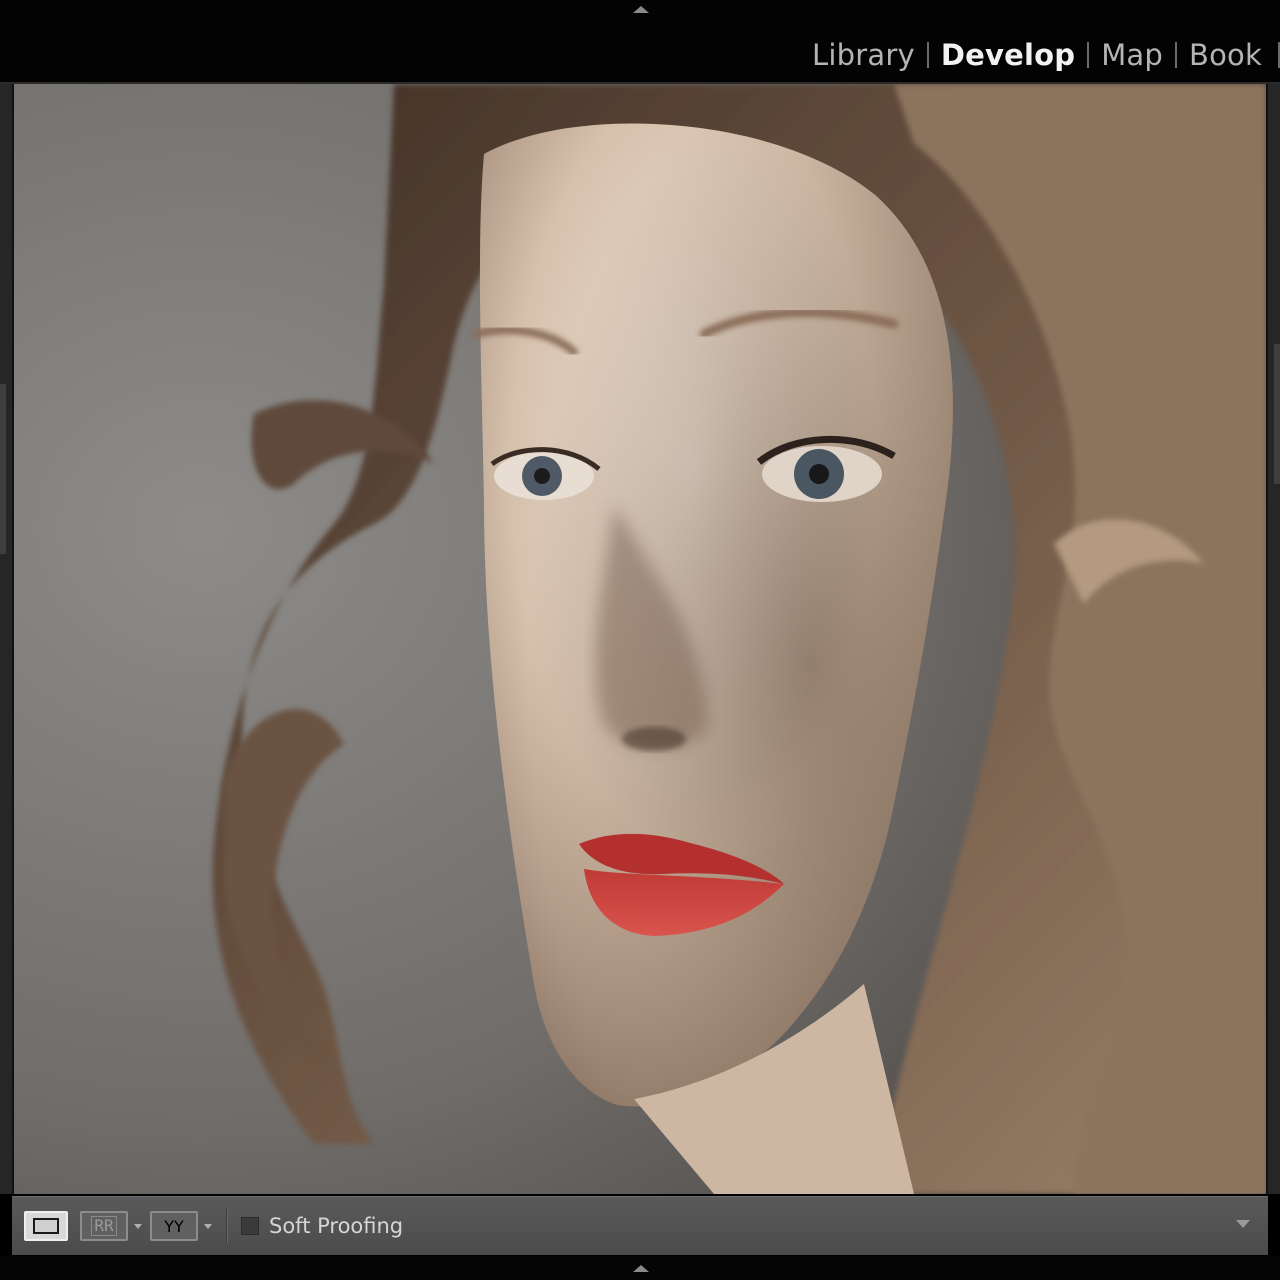 This screenshot has width=1280, height=1280. I want to click on module-list: Library Develop Map Book, so click(1040, 55).